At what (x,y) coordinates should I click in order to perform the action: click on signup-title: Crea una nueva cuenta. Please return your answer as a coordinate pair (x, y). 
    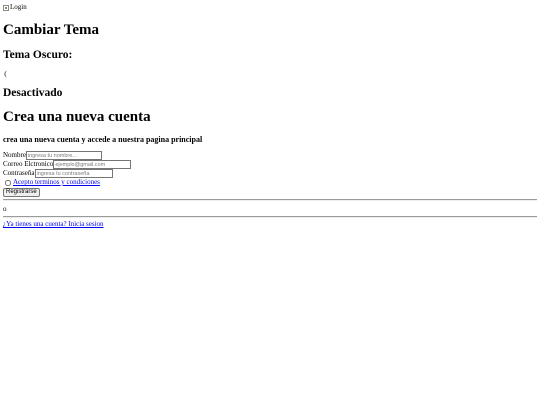
    Looking at the image, I should click on (77, 117).